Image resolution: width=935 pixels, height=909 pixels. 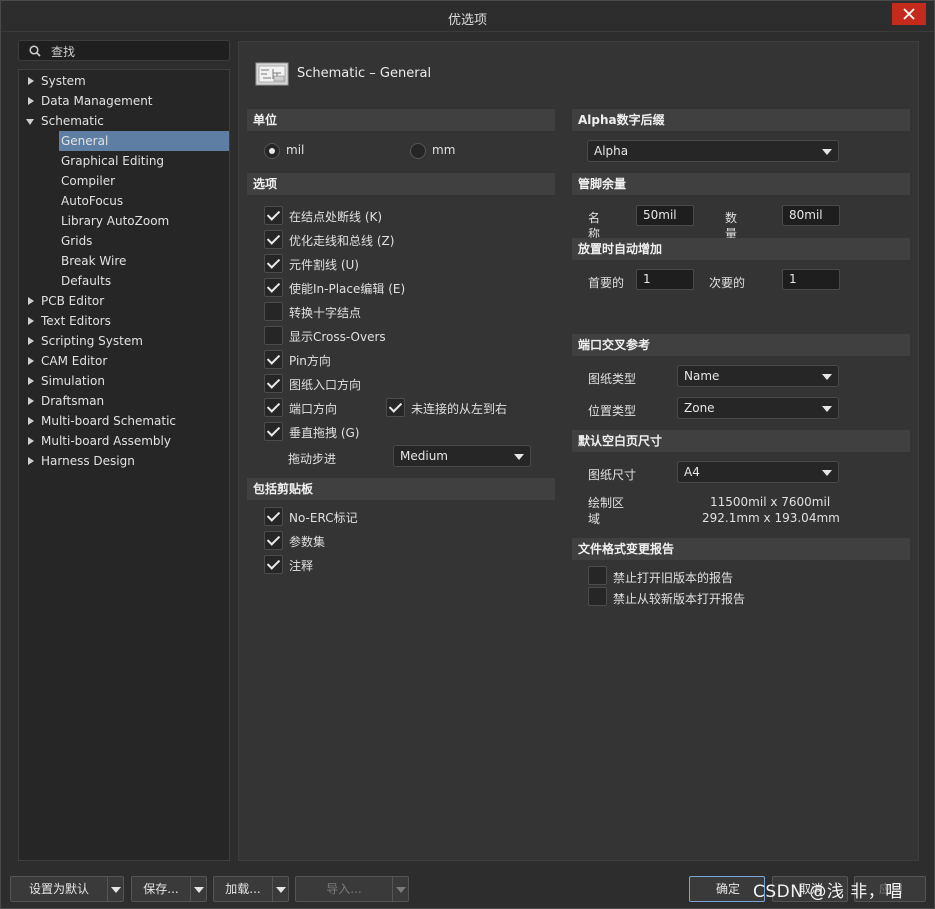 I want to click on collapse-arrow-icon, so click(x=30, y=122).